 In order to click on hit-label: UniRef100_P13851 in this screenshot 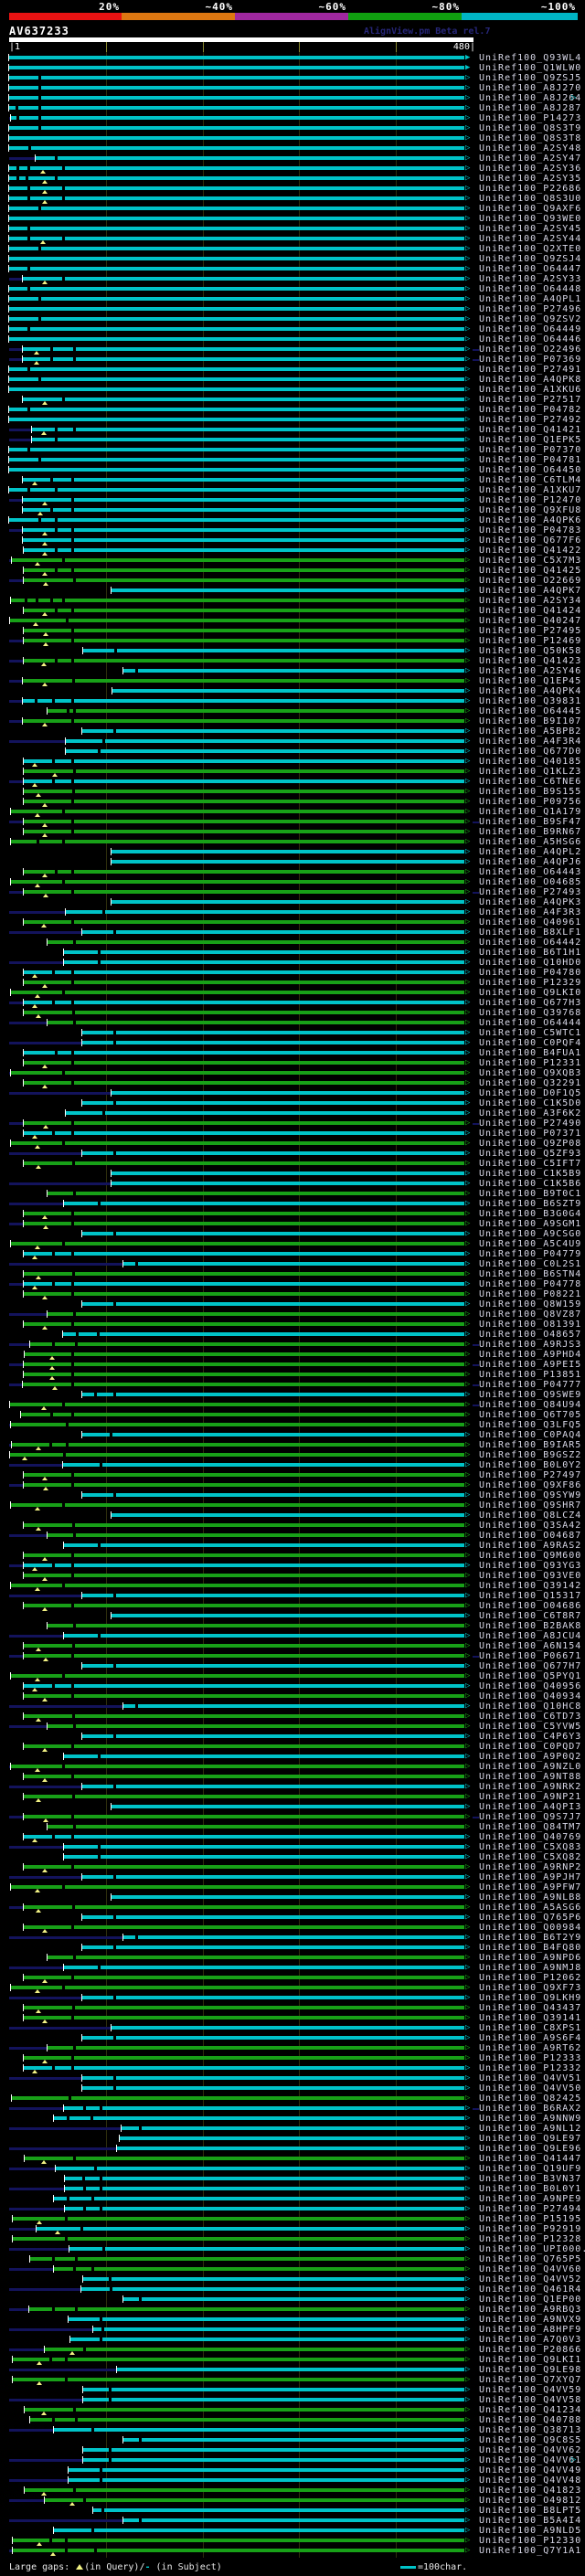, I will do `click(530, 1375)`.